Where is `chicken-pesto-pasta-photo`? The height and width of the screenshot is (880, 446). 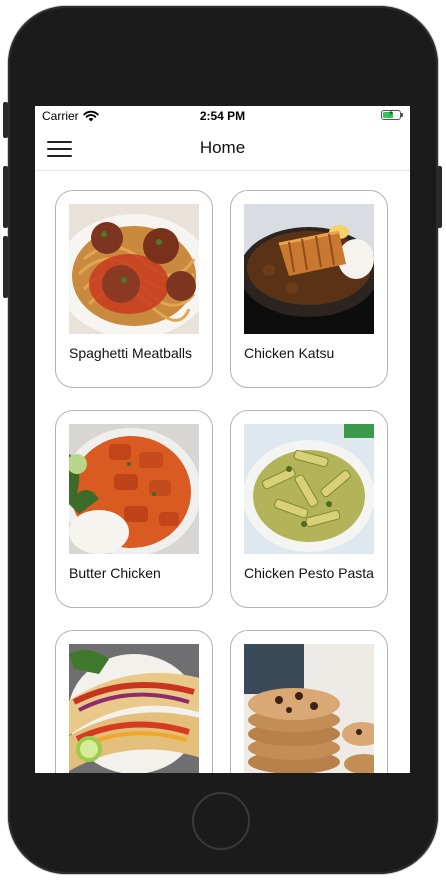 chicken-pesto-pasta-photo is located at coordinates (309, 489).